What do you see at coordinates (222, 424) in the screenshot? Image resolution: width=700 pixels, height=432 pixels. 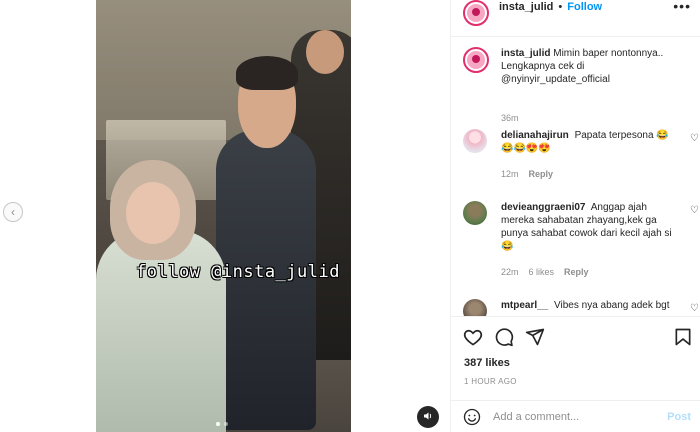 I see `carousel-dots` at bounding box center [222, 424].